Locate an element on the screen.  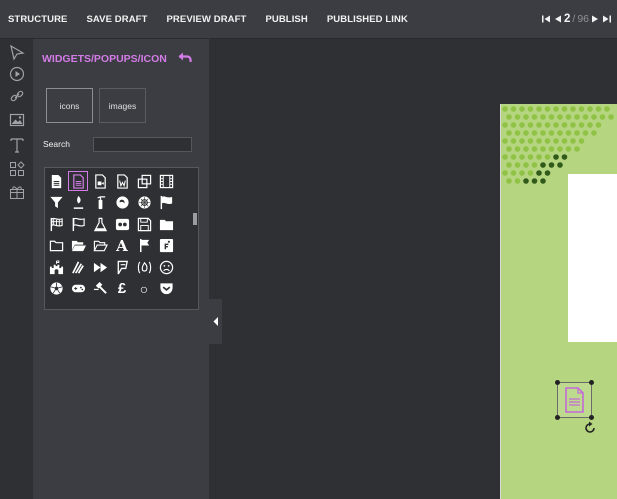
selected-icon-widget is located at coordinates (574, 400).